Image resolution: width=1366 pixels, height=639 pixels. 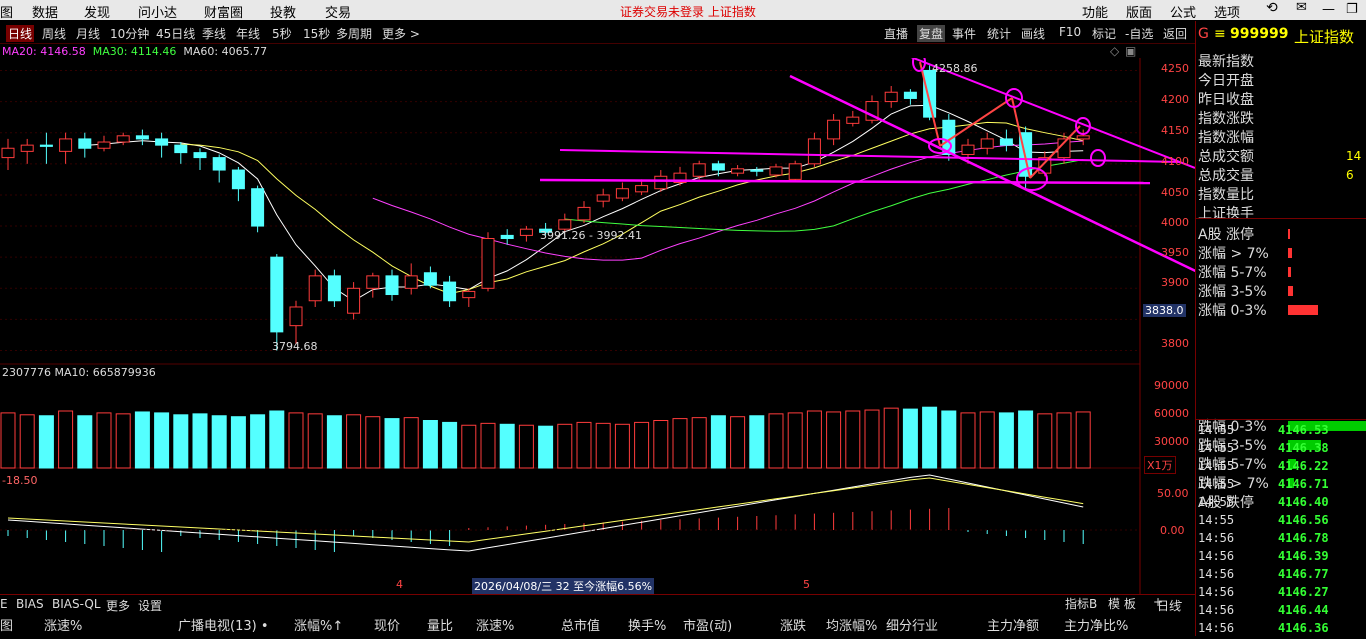 I want to click on price-tick-4100: 4100, so click(x=1175, y=161).